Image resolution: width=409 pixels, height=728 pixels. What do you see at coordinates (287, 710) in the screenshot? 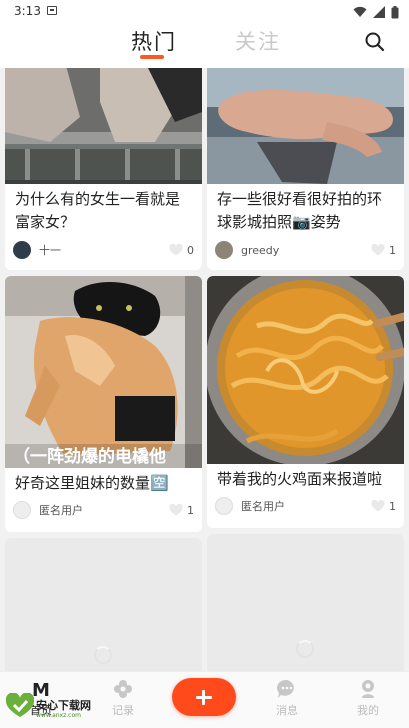
I see `nav-messages-label: 消息` at bounding box center [287, 710].